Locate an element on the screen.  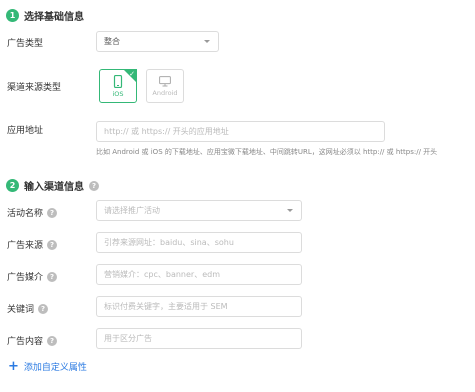
ad-source-input: 引荐来源网址：baidu、sina、sohu is located at coordinates (199, 242).